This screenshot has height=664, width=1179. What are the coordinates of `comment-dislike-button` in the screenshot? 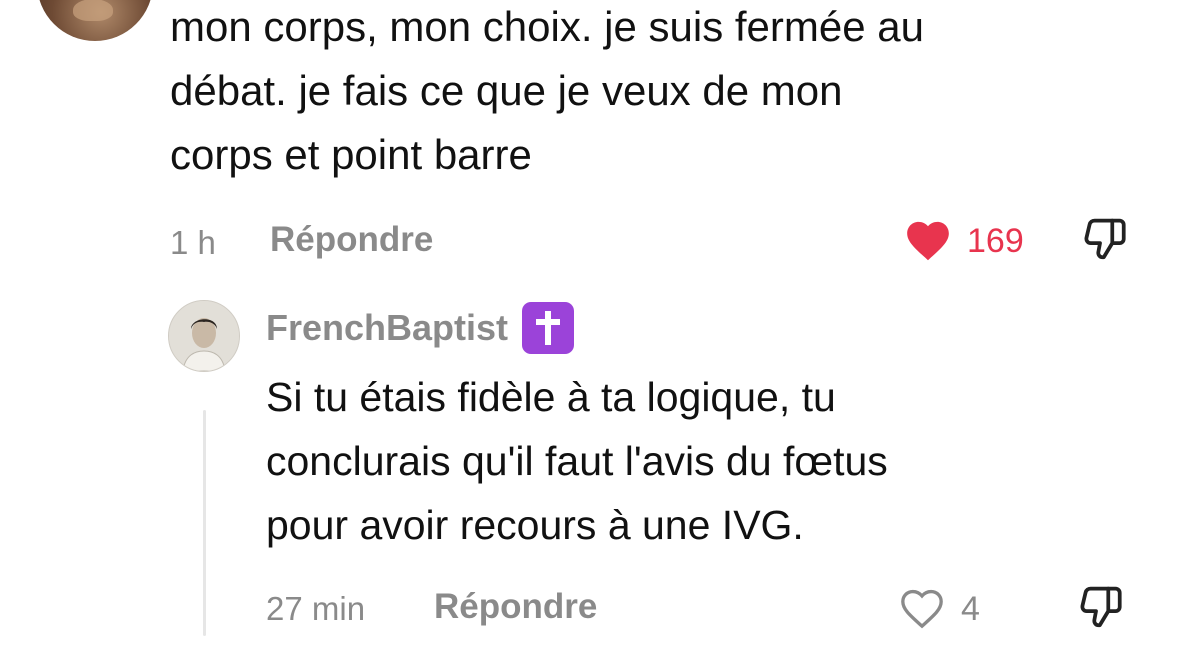 It's located at (1105, 242).